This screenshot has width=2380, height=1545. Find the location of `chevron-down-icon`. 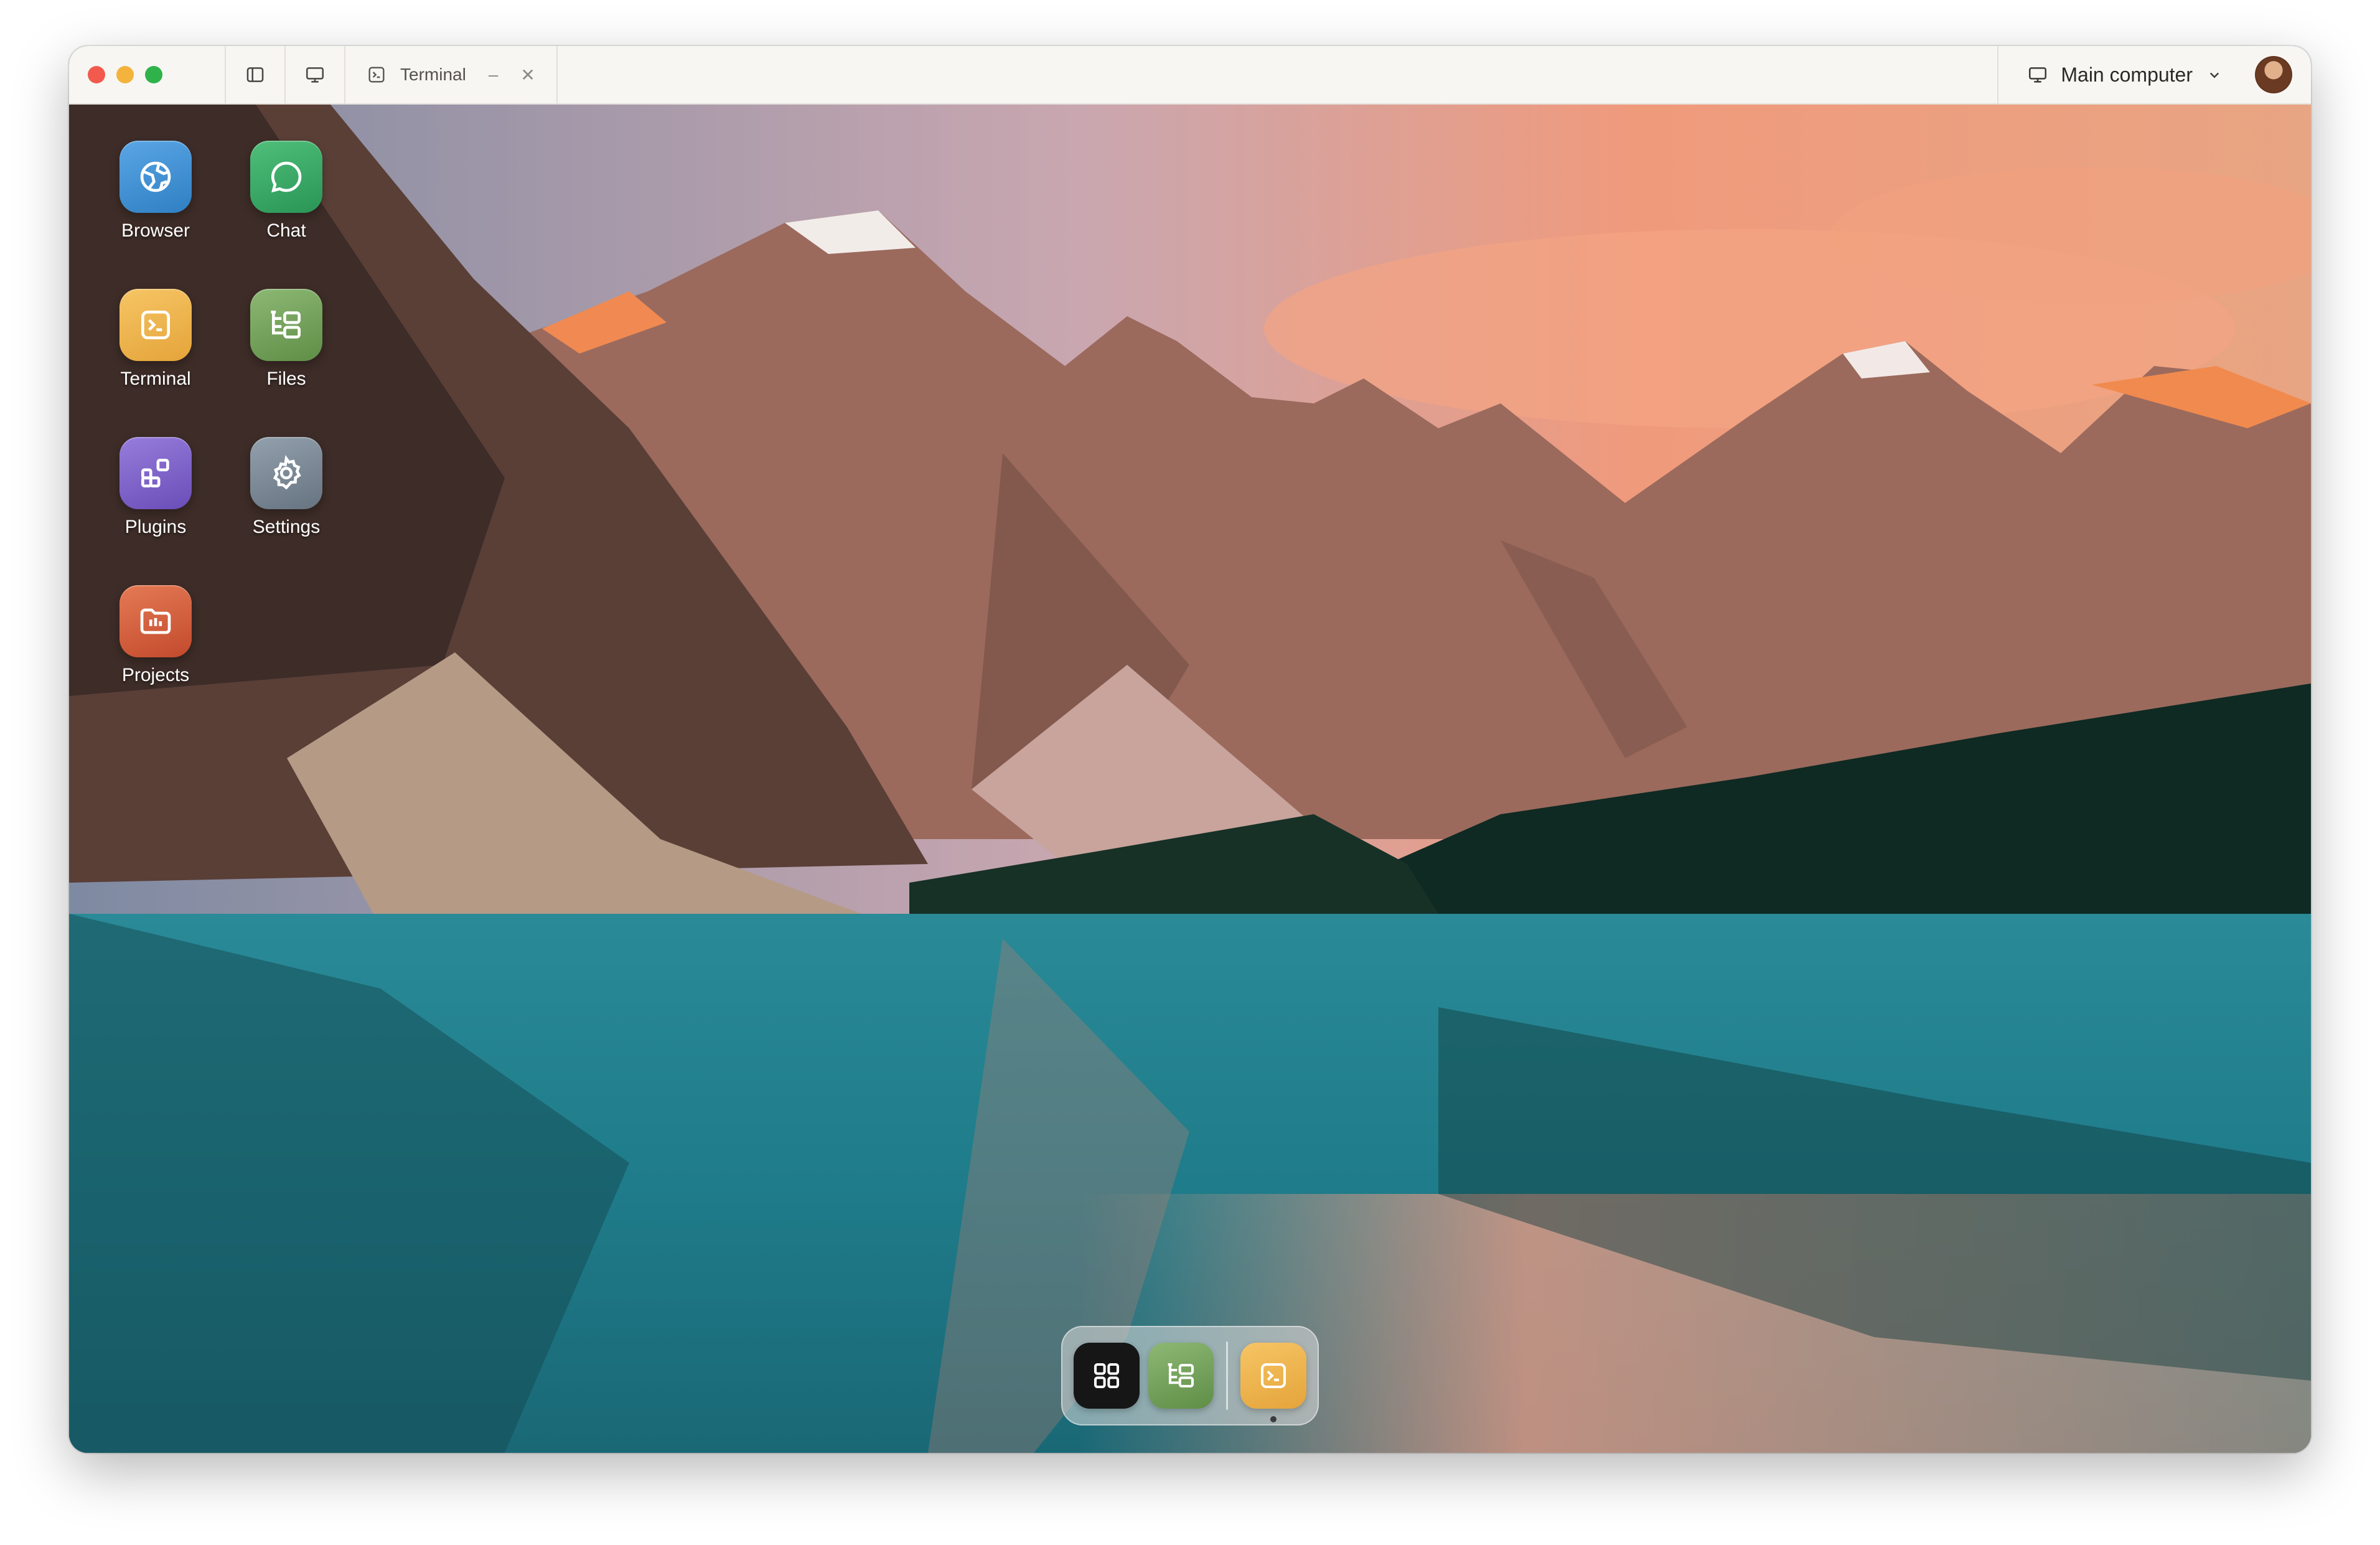

chevron-down-icon is located at coordinates (2214, 75).